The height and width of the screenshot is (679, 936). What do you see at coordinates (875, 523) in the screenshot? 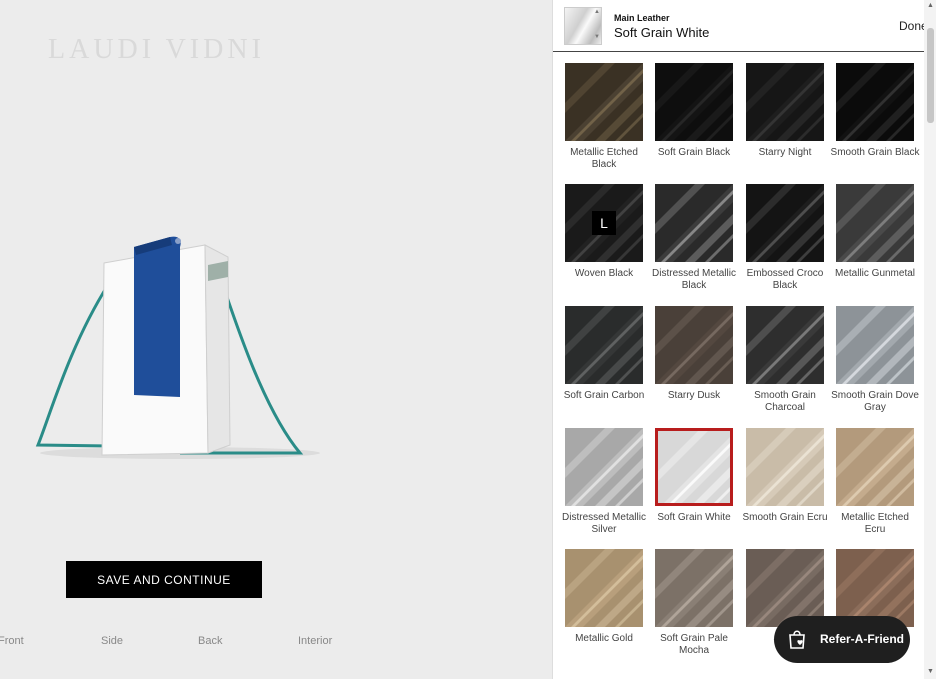
I see `swatch-label: Metallic Etched Ecru` at bounding box center [875, 523].